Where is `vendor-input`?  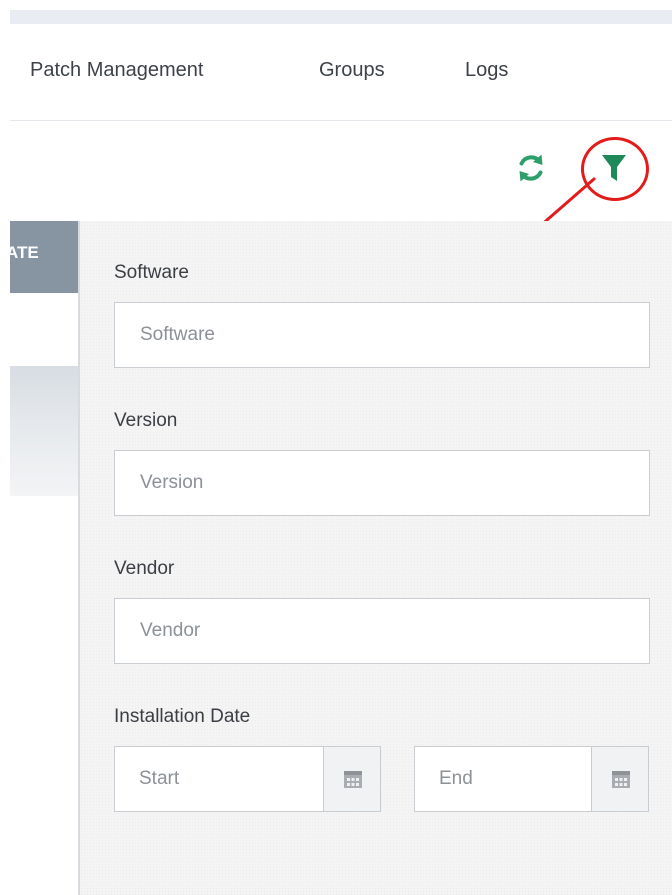 vendor-input is located at coordinates (382, 631).